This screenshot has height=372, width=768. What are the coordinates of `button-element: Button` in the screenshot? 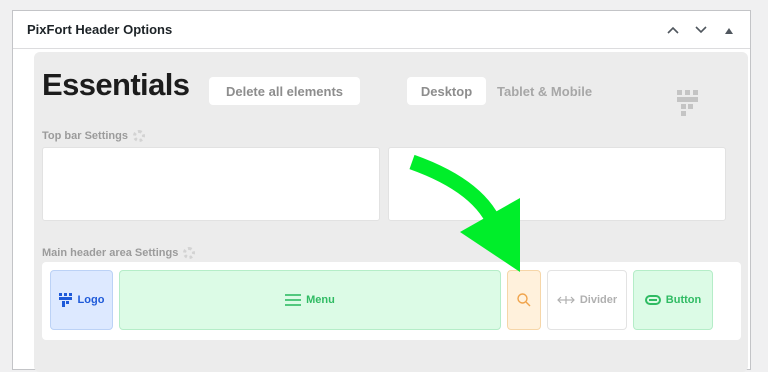 It's located at (673, 300).